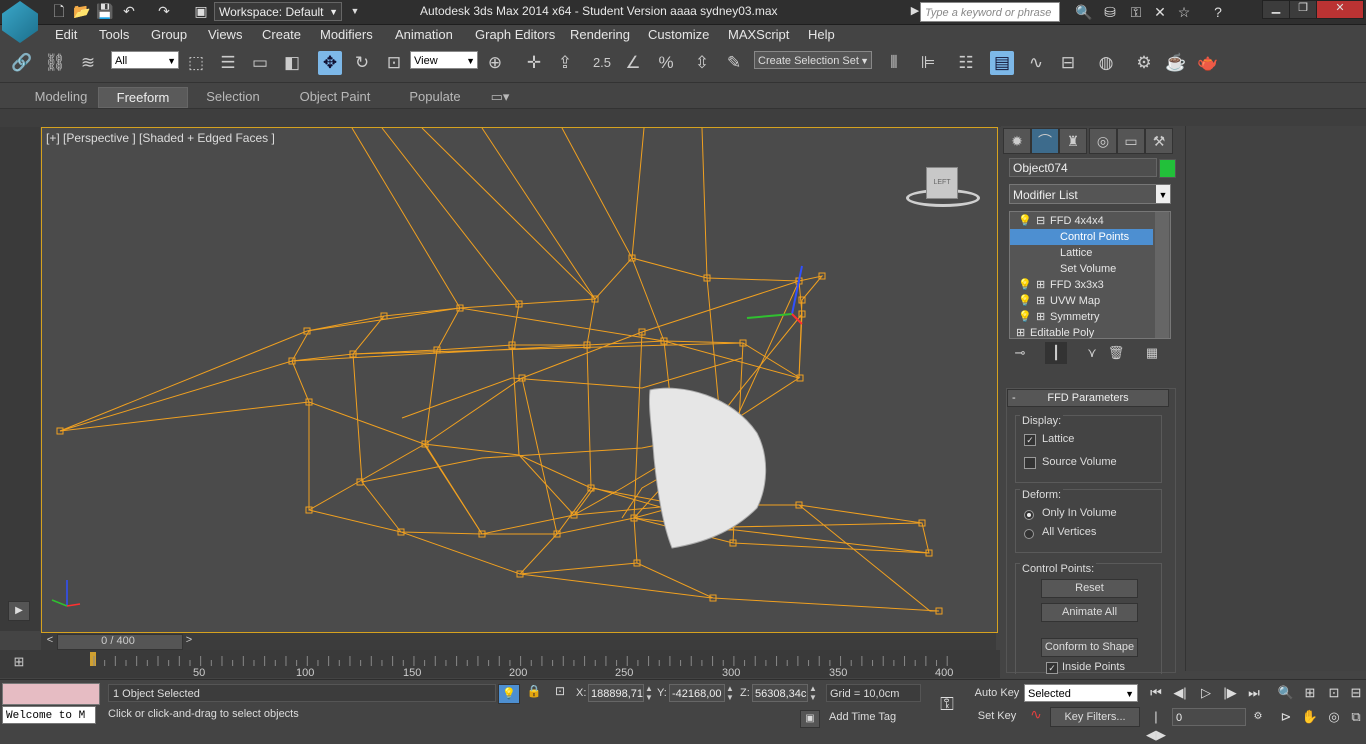  What do you see at coordinates (1310, 717) in the screenshot?
I see `pan-icon: ✋` at bounding box center [1310, 717].